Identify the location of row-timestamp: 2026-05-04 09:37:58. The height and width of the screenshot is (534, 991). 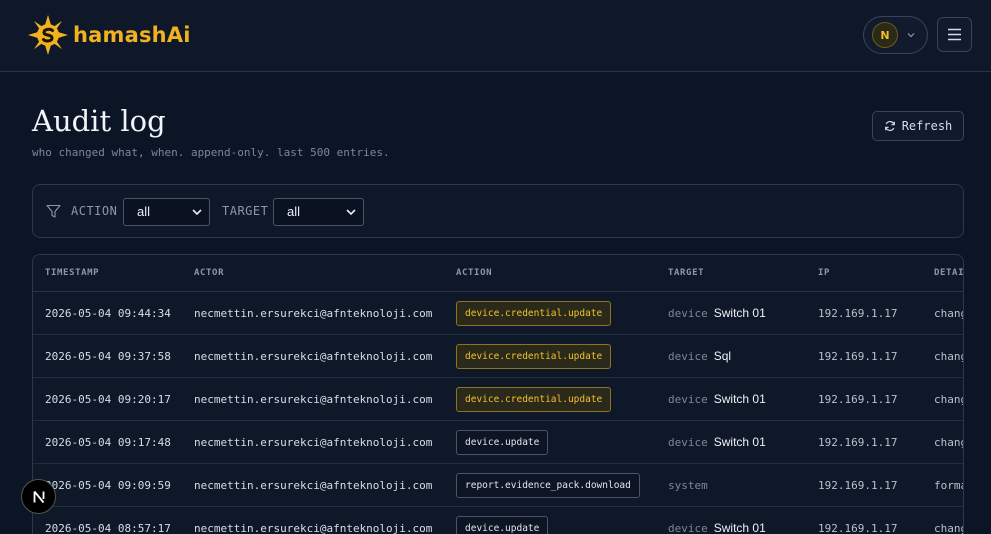
(108, 356).